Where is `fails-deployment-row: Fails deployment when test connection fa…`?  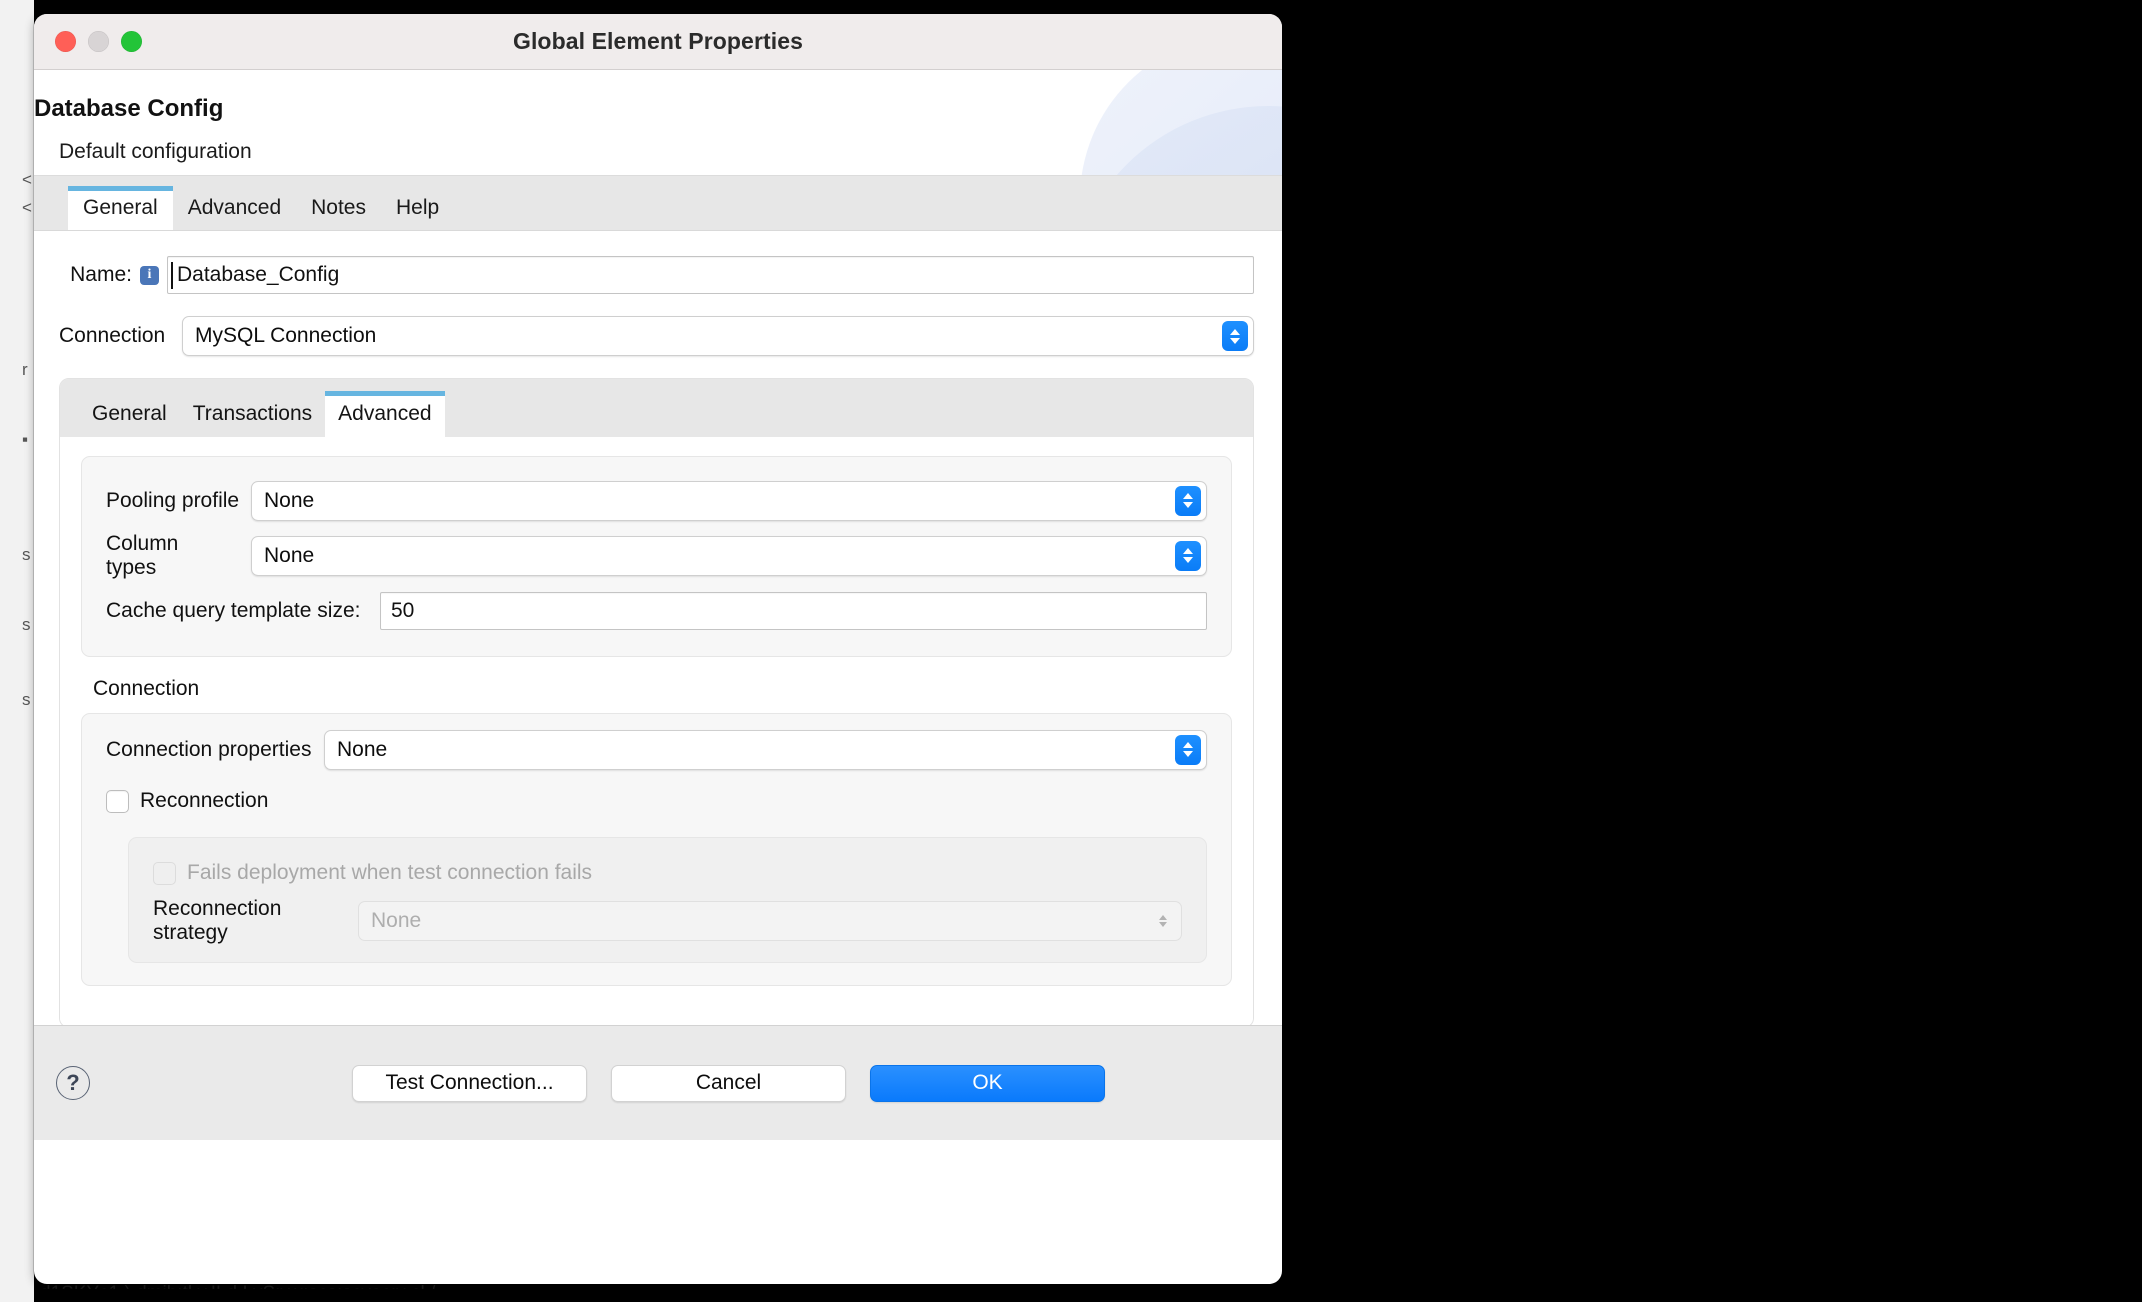
fails-deployment-row: Fails deployment when test connection fa… is located at coordinates (667, 873).